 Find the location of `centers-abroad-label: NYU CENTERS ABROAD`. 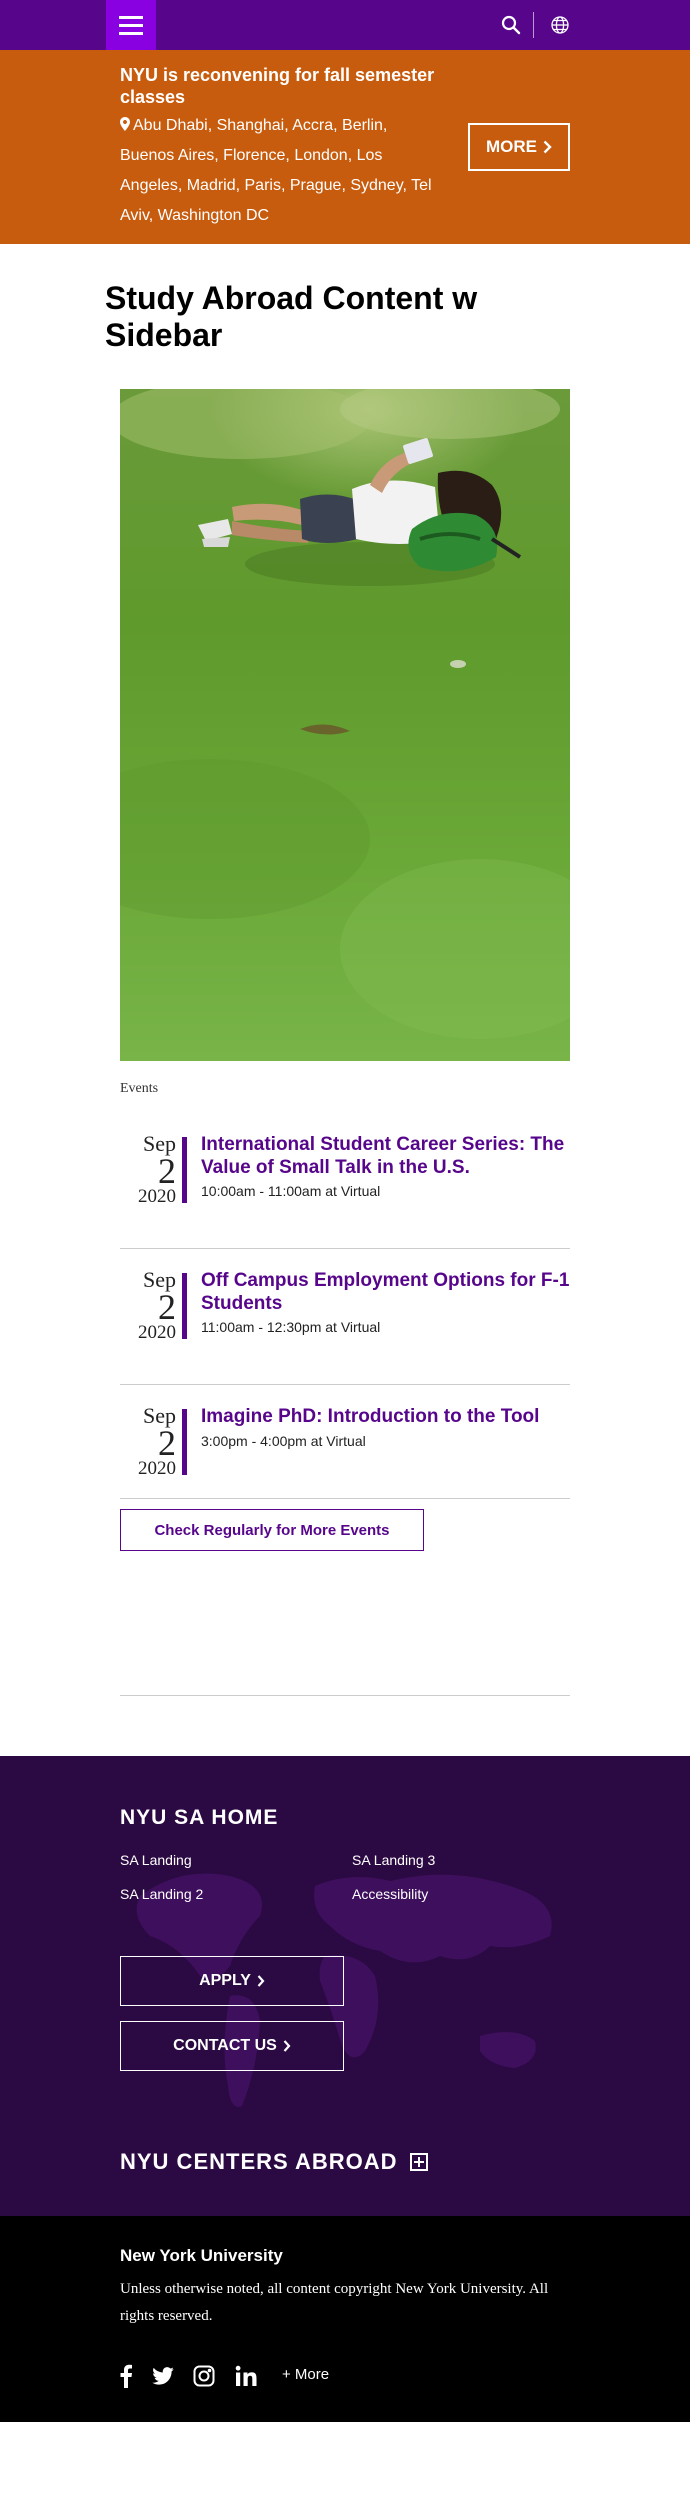

centers-abroad-label: NYU CENTERS ABROAD is located at coordinates (259, 2161).